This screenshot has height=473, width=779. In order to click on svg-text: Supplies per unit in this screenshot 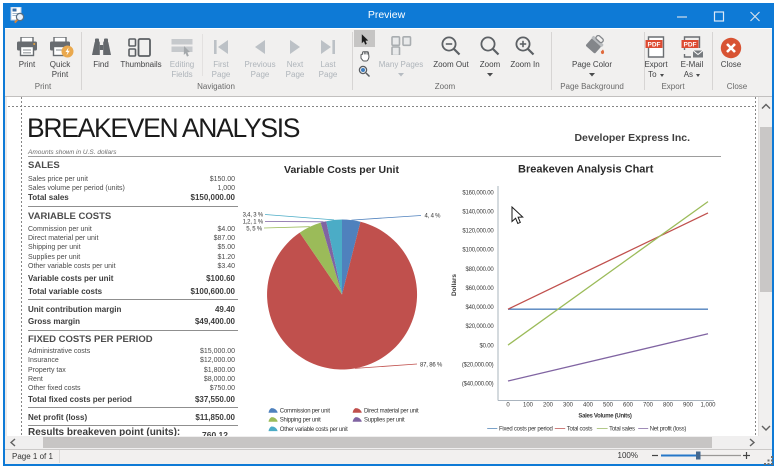, I will do `click(384, 421)`.